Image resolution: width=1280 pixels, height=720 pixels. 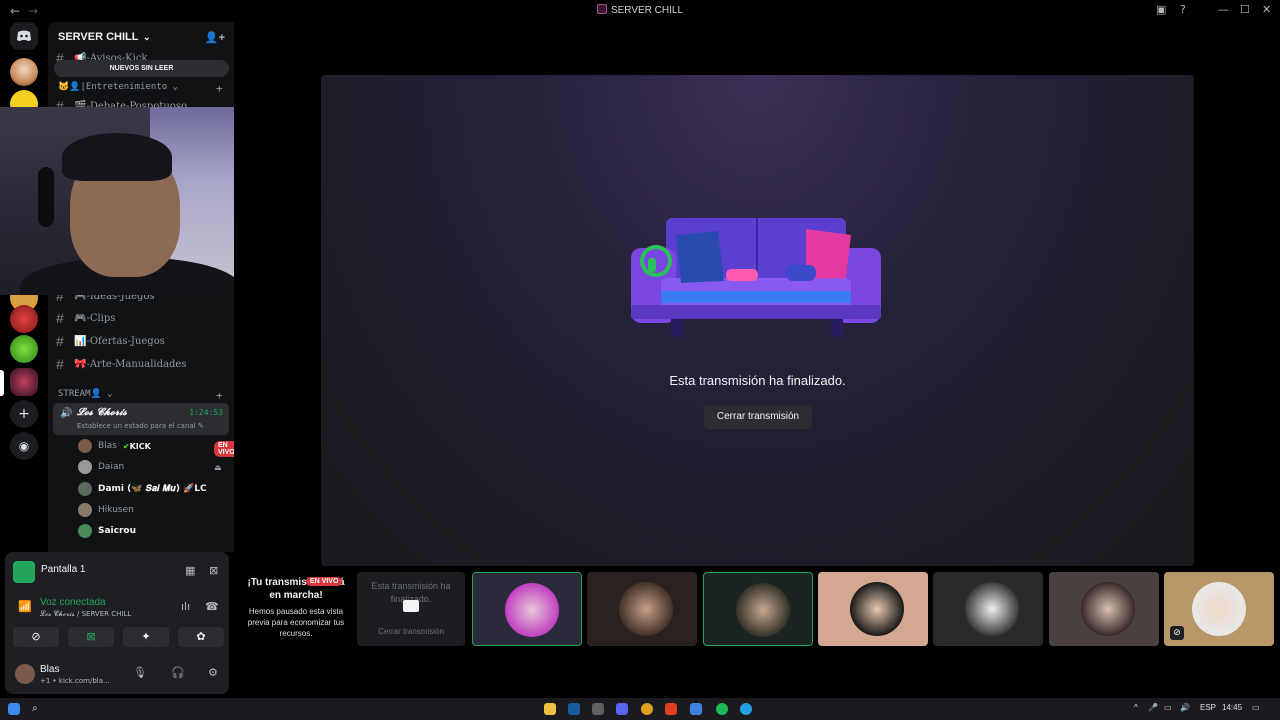 What do you see at coordinates (24, 349) in the screenshot?
I see `server-icon-green` at bounding box center [24, 349].